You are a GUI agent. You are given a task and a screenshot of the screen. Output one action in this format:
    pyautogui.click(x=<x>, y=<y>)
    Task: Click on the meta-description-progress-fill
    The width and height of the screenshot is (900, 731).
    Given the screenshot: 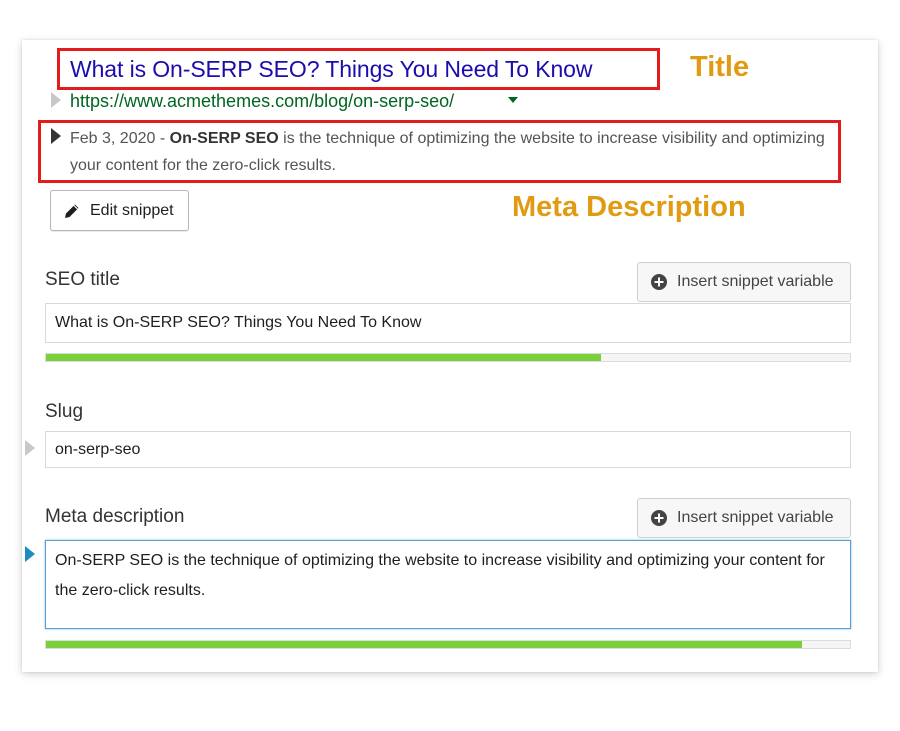 What is the action you would take?
    pyautogui.click(x=424, y=644)
    